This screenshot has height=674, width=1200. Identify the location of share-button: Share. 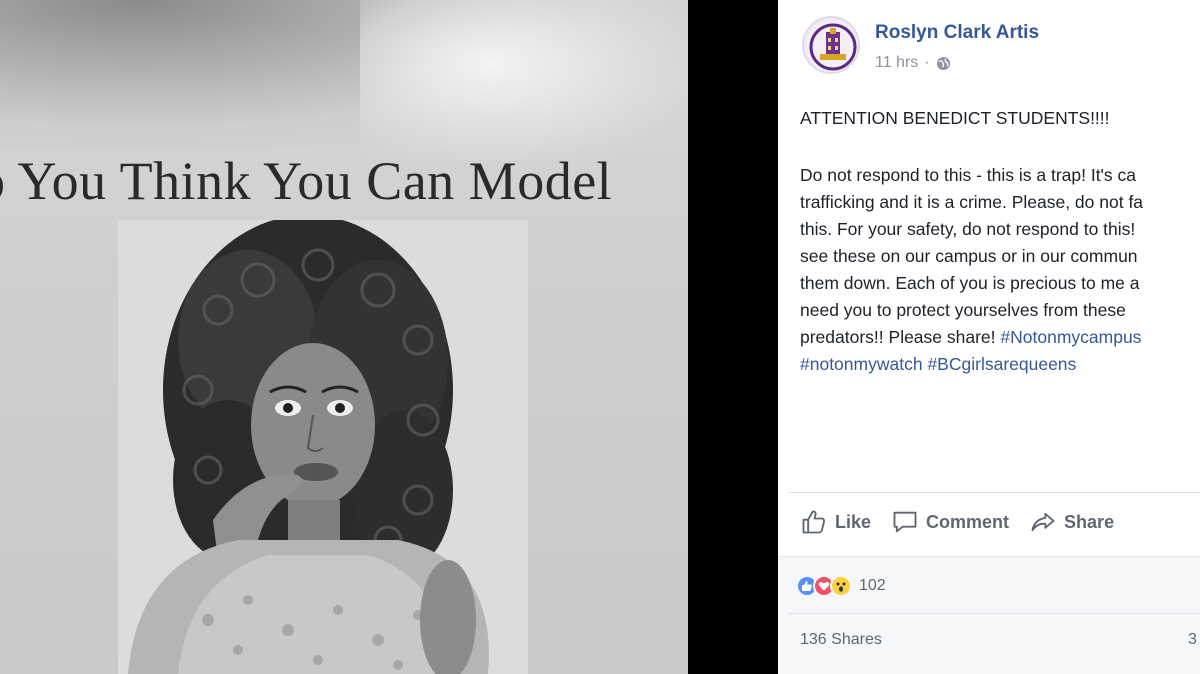
(1071, 522).